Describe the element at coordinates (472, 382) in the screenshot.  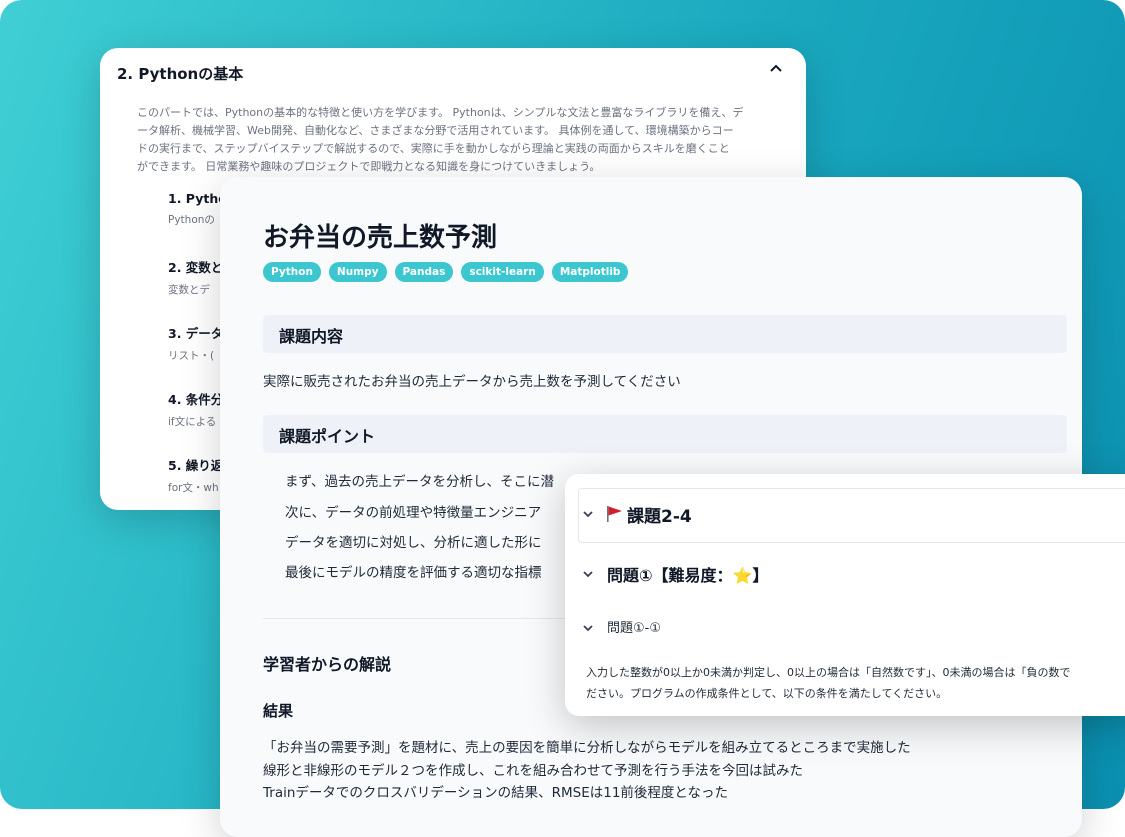
I see `assignment-description: 実際に販売されたお弁当の売上データから売上数を予測してください` at that location.